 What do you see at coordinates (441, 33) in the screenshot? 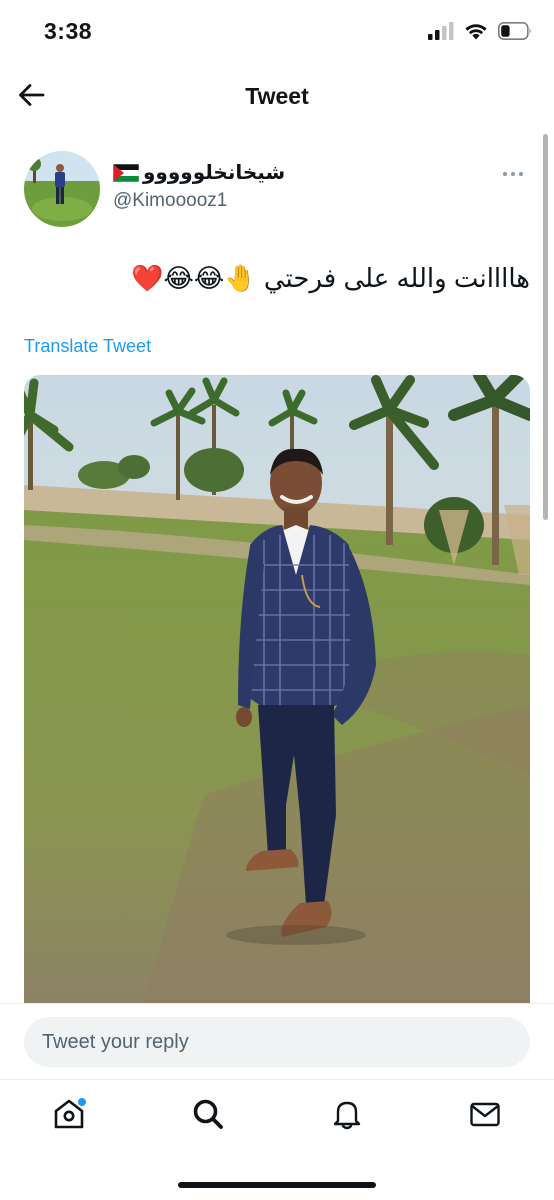
I see `signal-icon` at bounding box center [441, 33].